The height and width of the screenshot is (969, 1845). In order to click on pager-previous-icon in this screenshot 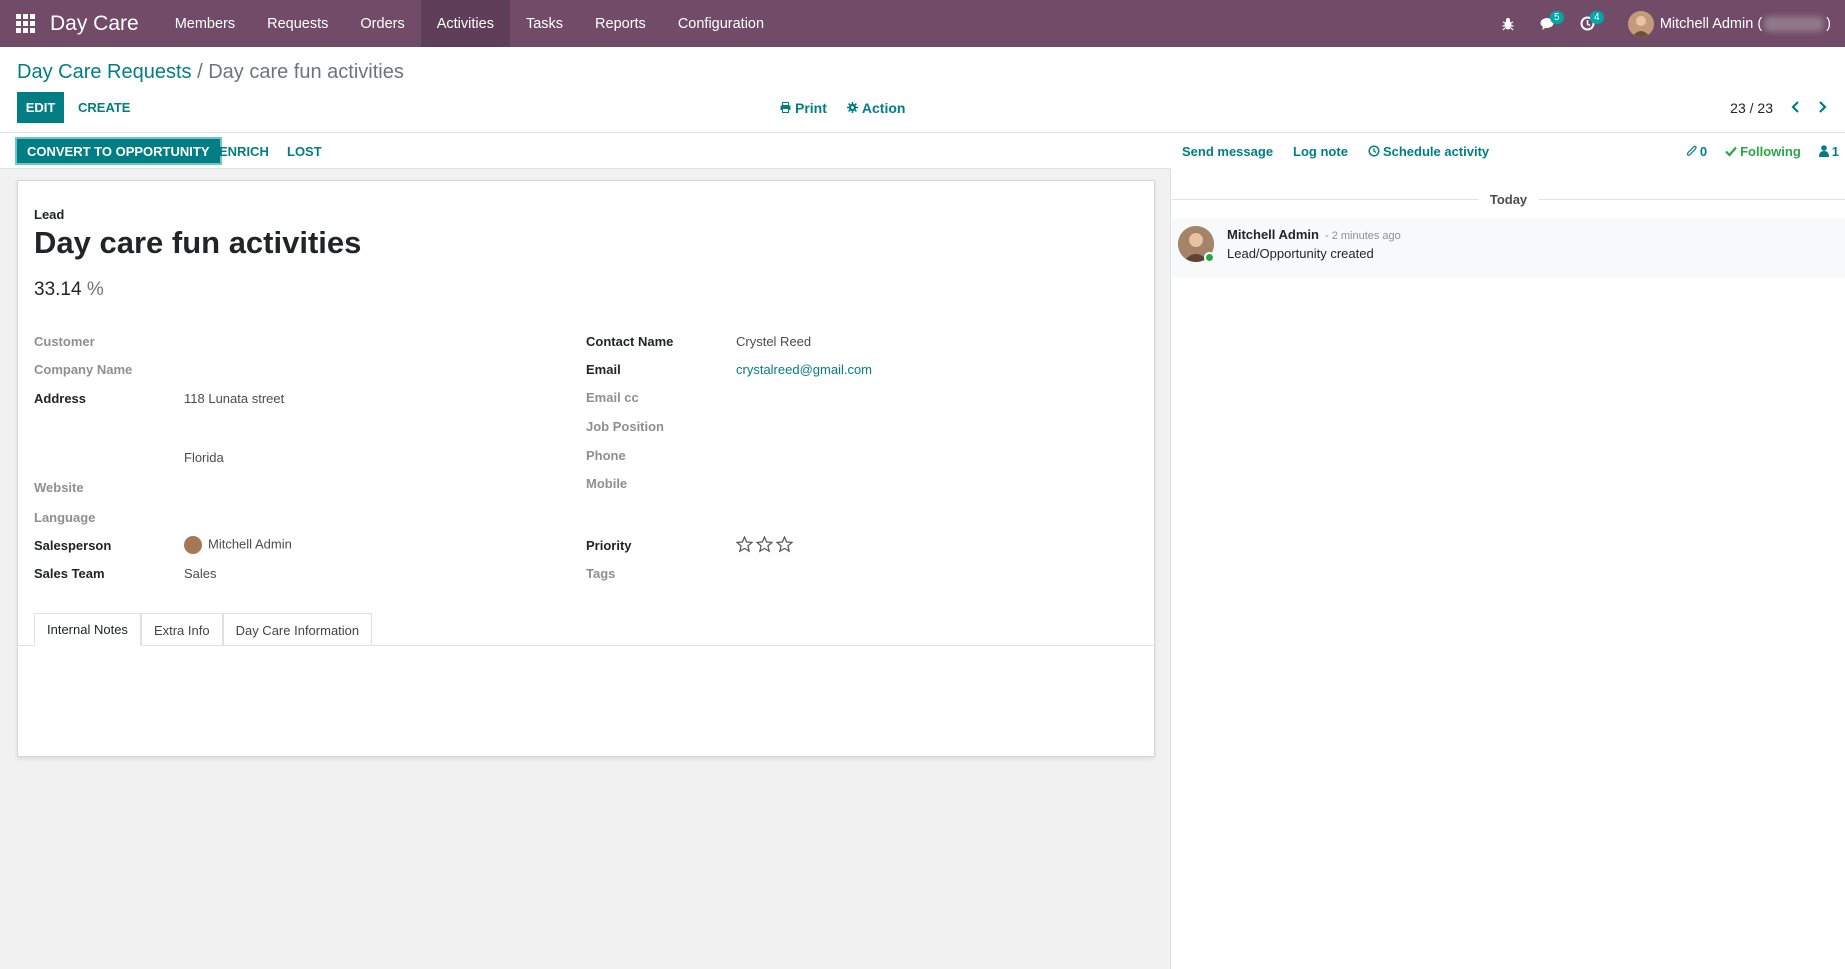, I will do `click(1795, 108)`.